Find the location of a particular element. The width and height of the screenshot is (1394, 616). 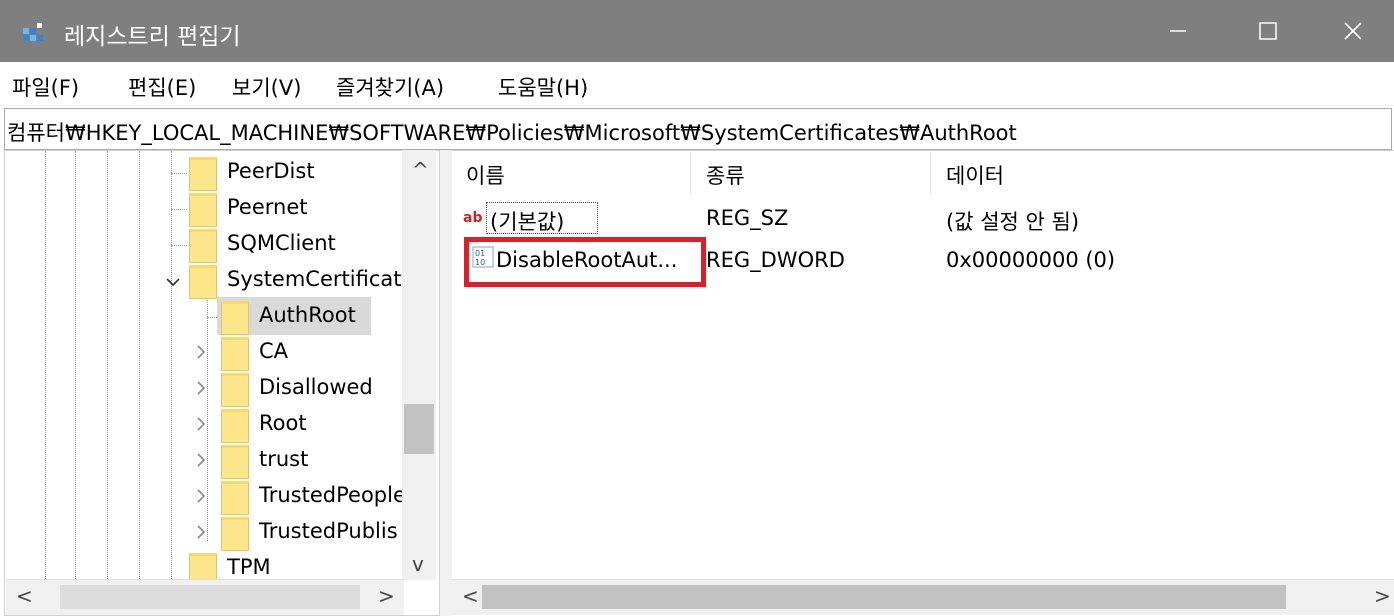

scroll-up-arrow-icon: ^ is located at coordinates (420, 170).